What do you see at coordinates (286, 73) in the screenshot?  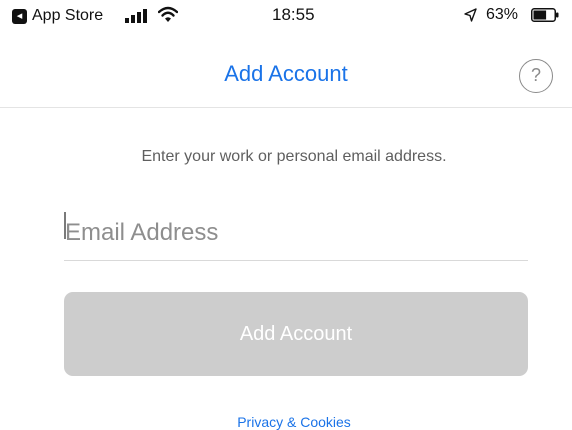 I see `page-title: Add Account` at bounding box center [286, 73].